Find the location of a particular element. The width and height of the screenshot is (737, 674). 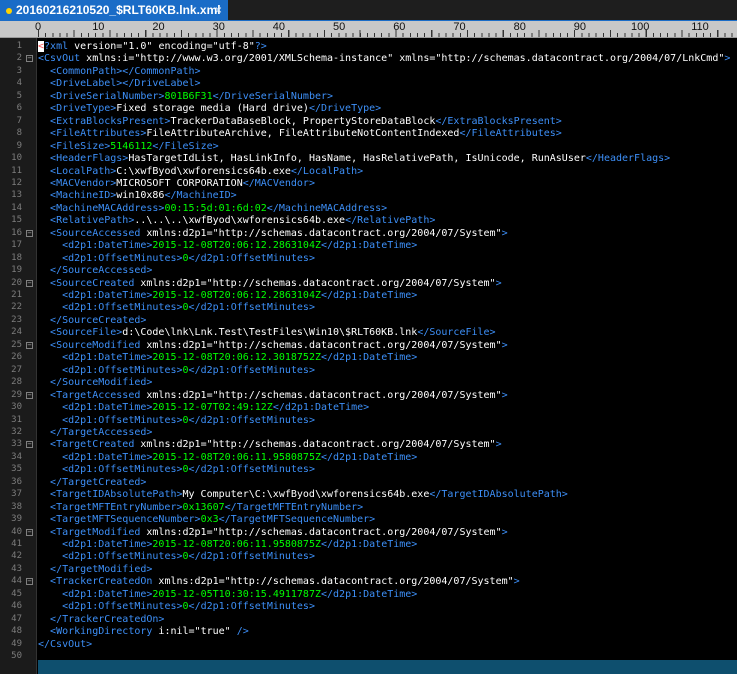

ruler-label: 100 is located at coordinates (640, 27).